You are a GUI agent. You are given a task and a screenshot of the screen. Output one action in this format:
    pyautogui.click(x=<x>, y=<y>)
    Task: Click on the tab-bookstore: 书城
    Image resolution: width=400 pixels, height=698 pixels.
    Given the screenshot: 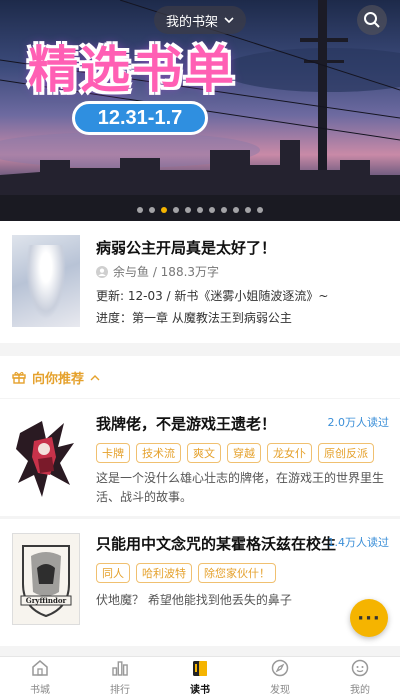 What is the action you would take?
    pyautogui.click(x=40, y=677)
    